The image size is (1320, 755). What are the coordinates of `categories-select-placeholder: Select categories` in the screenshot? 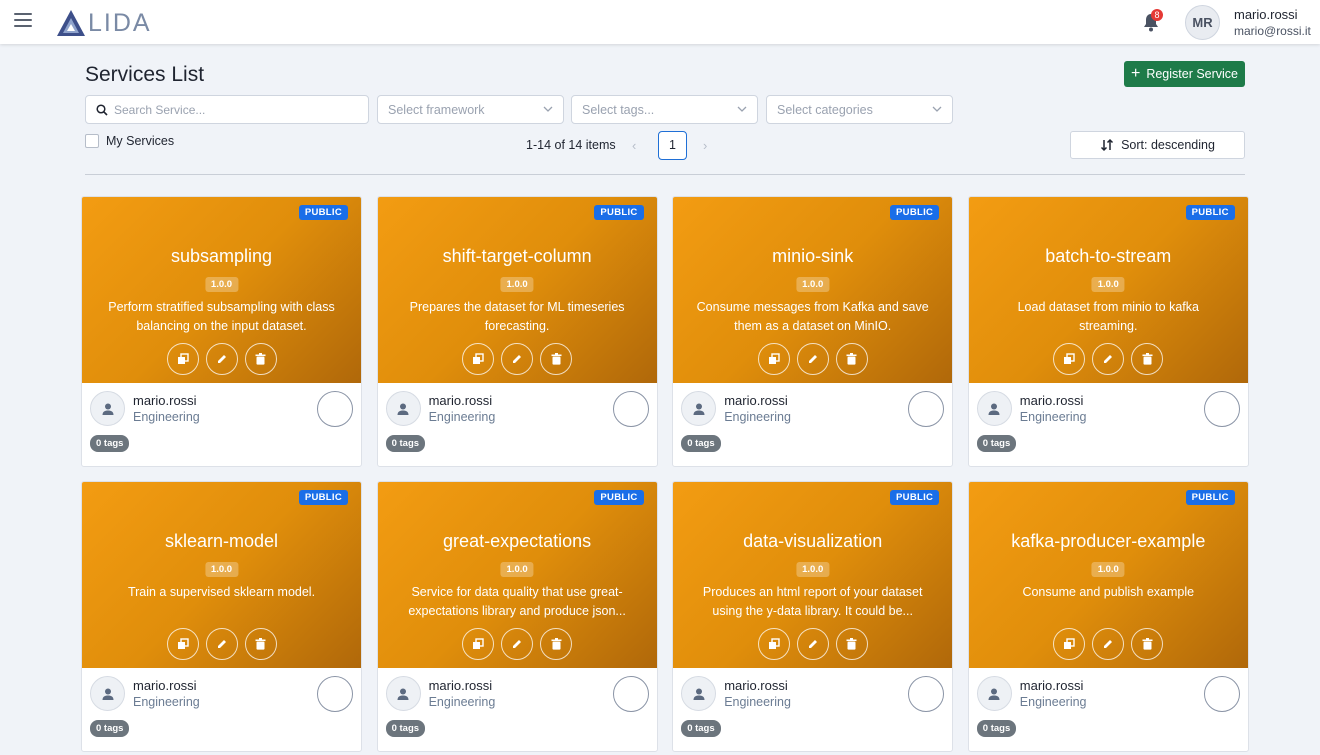 It's located at (825, 109).